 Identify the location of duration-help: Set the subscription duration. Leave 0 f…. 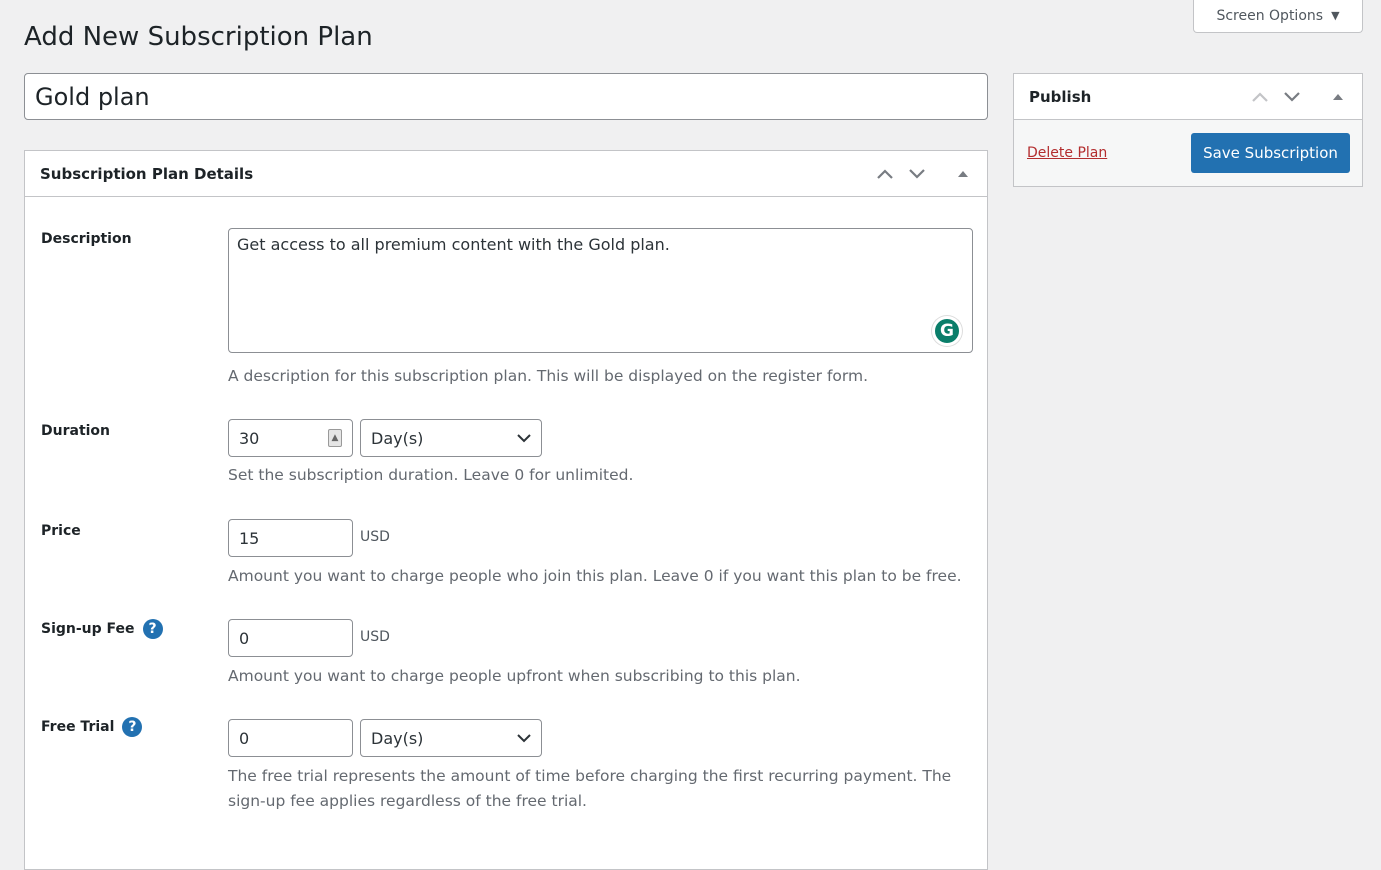
(431, 475).